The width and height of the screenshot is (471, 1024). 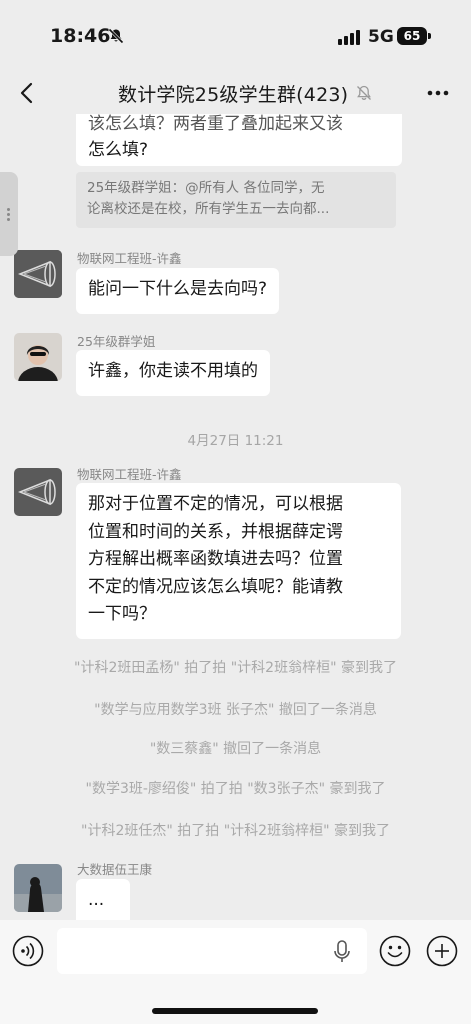 I want to click on message-bubble: 能问一下什么是去向吗?, so click(x=178, y=291).